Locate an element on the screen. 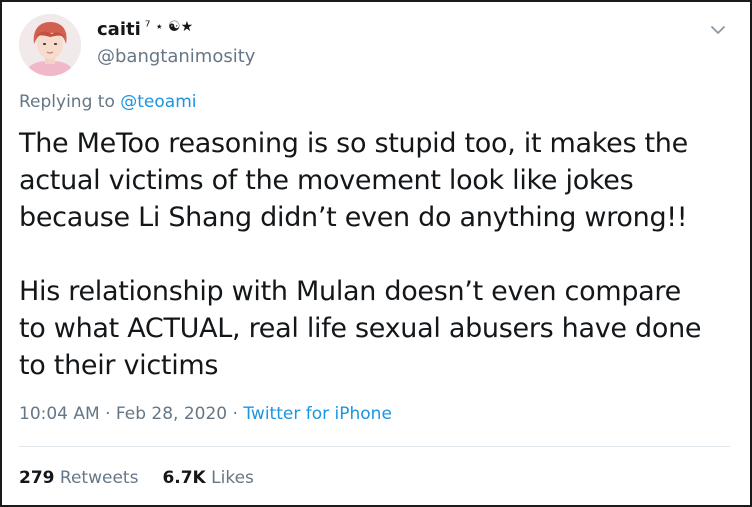  display-name: caiti is located at coordinates (119, 29).